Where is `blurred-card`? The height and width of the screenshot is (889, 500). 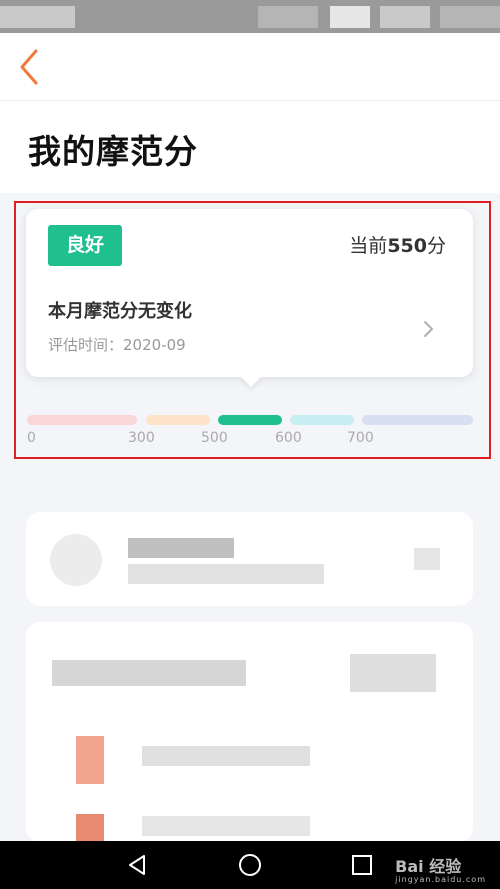
blurred-card is located at coordinates (249, 559).